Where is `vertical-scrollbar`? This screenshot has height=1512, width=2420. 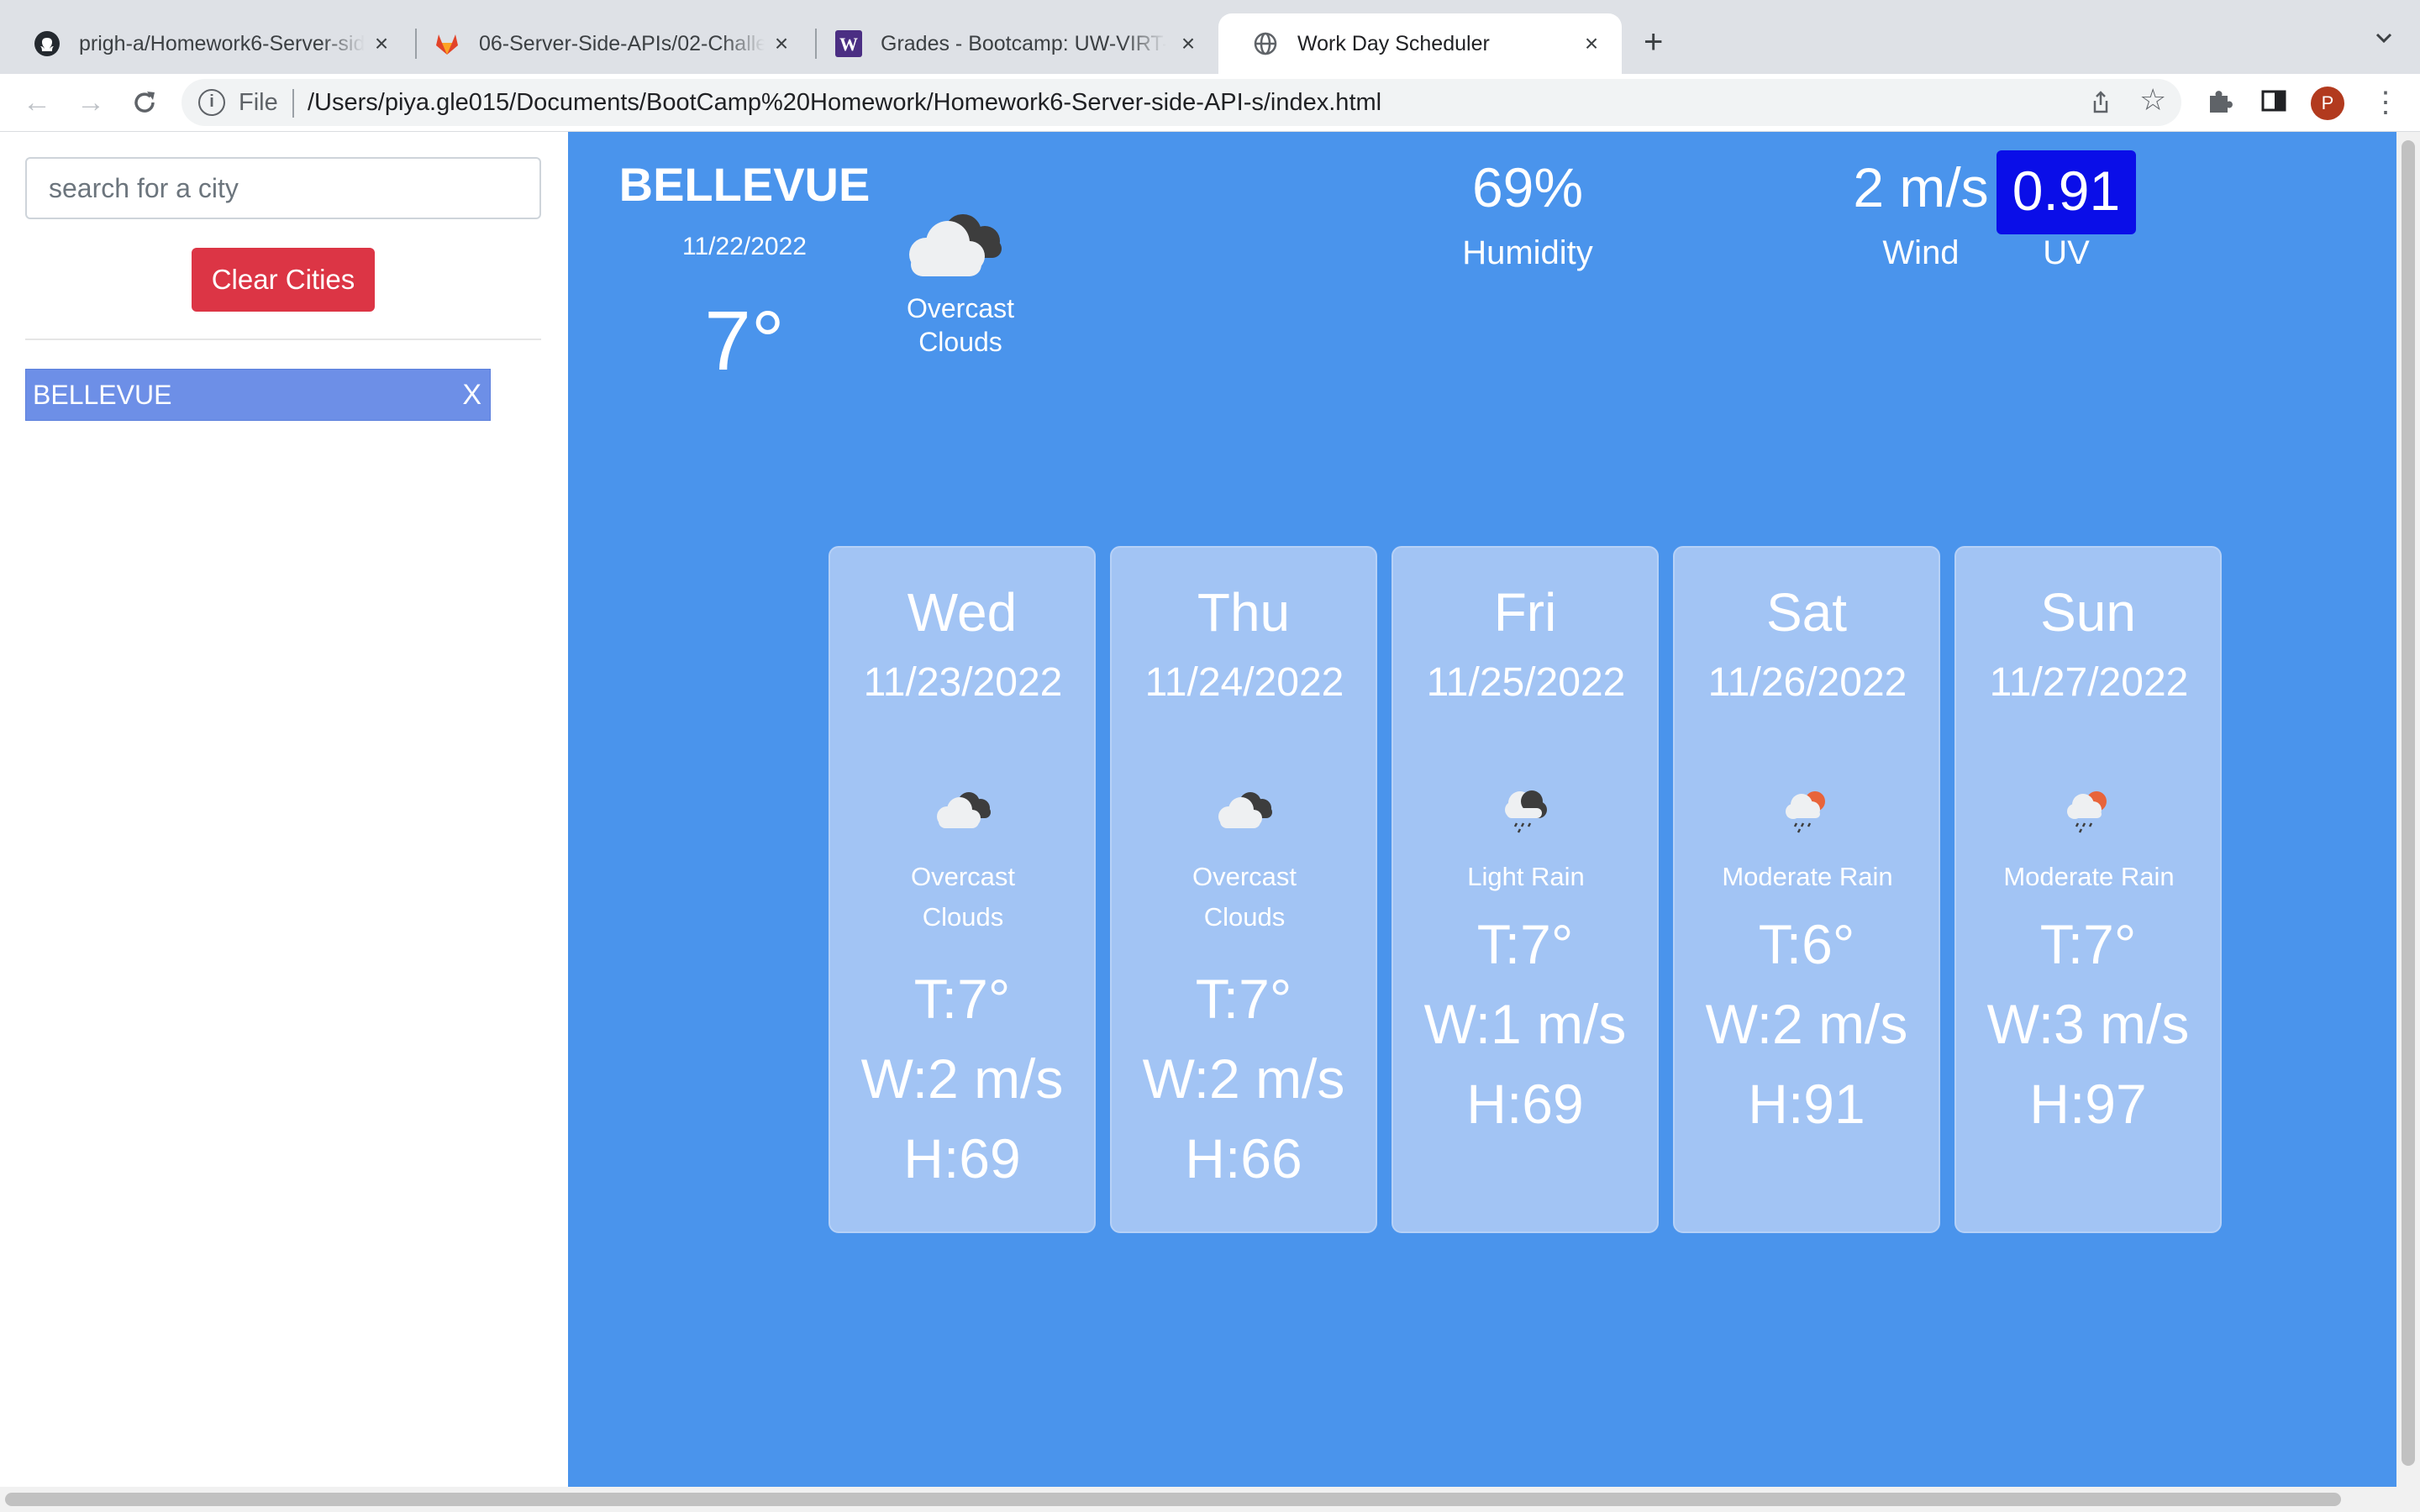 vertical-scrollbar is located at coordinates (2408, 809).